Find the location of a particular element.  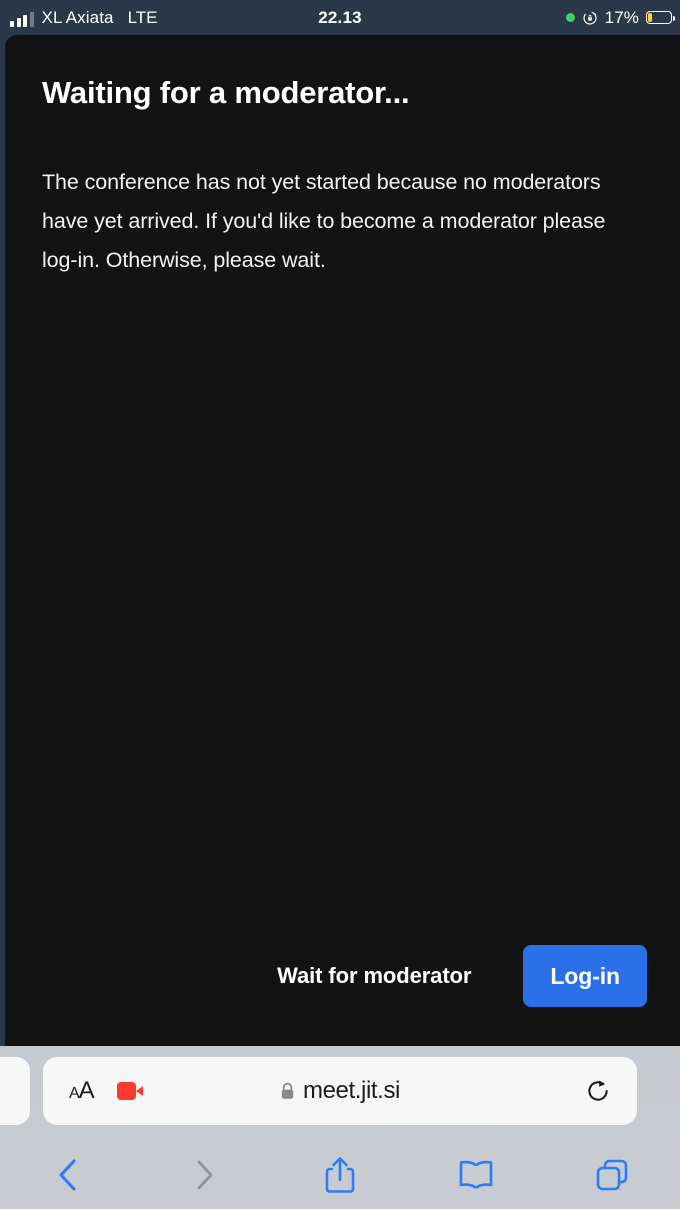

login-button: Log-in is located at coordinates (585, 976).